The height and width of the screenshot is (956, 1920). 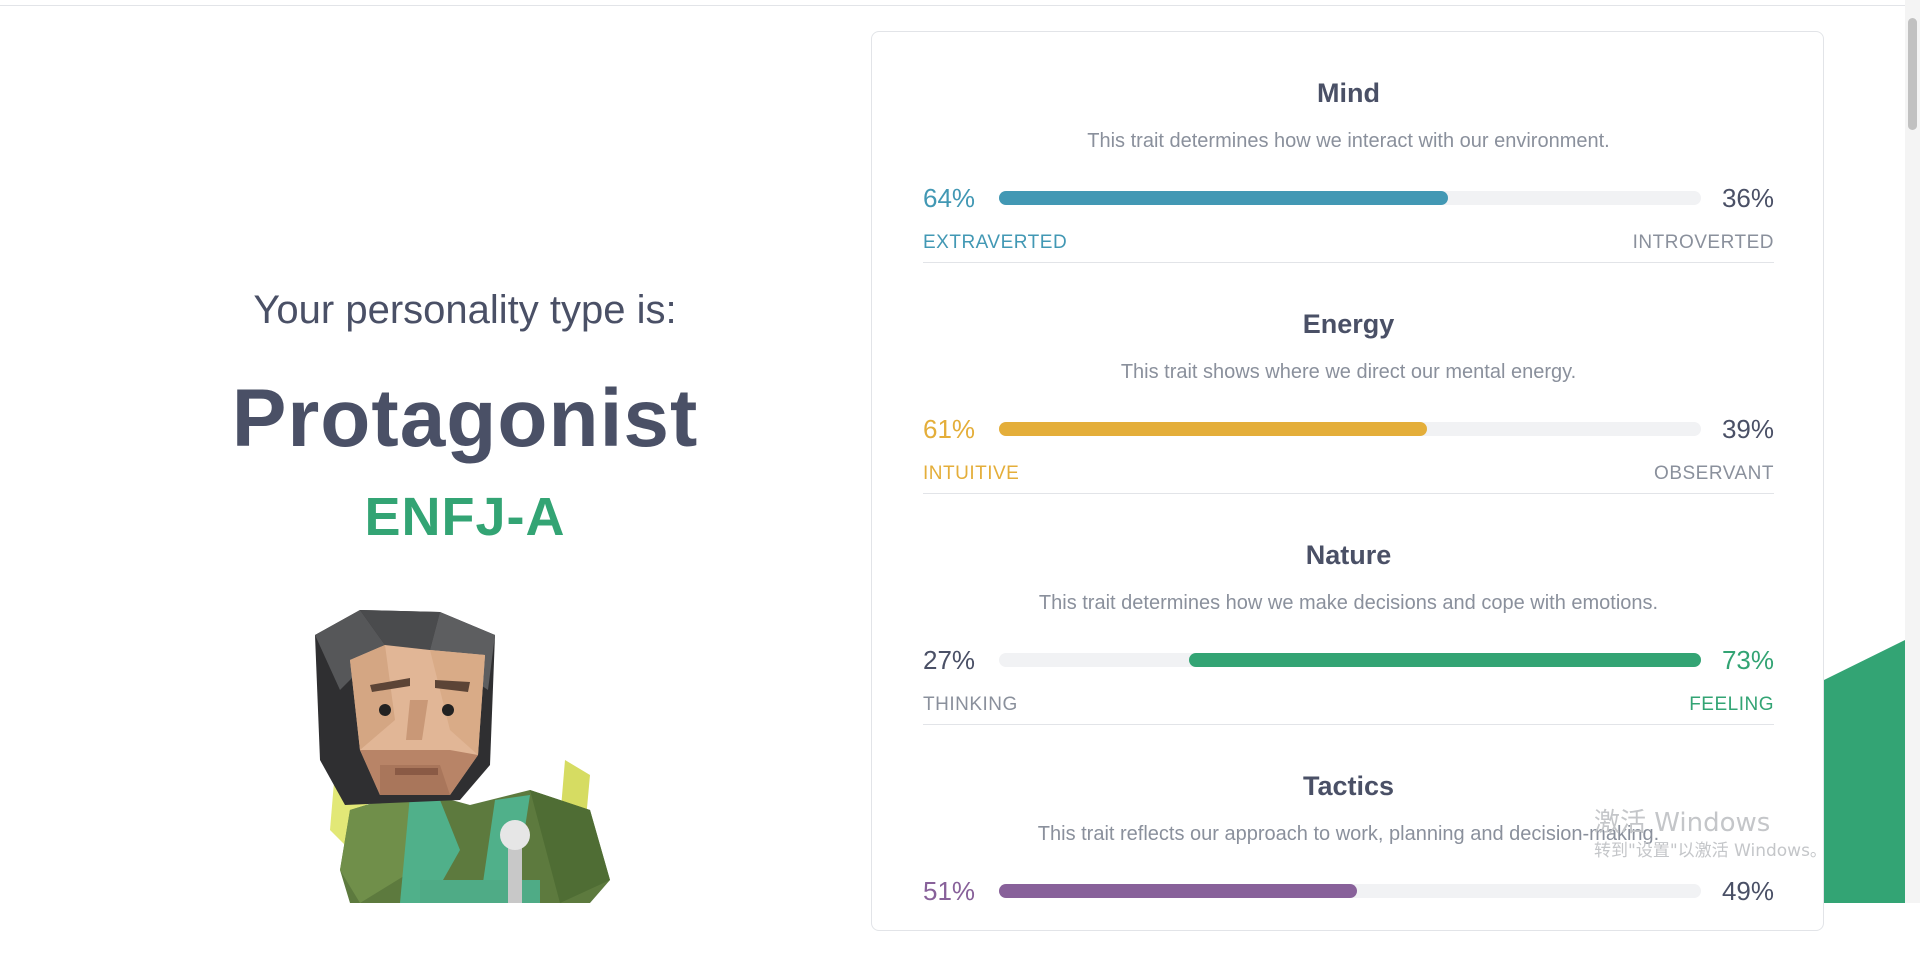 I want to click on trait-right-label: OBSERVANT, so click(x=1714, y=473).